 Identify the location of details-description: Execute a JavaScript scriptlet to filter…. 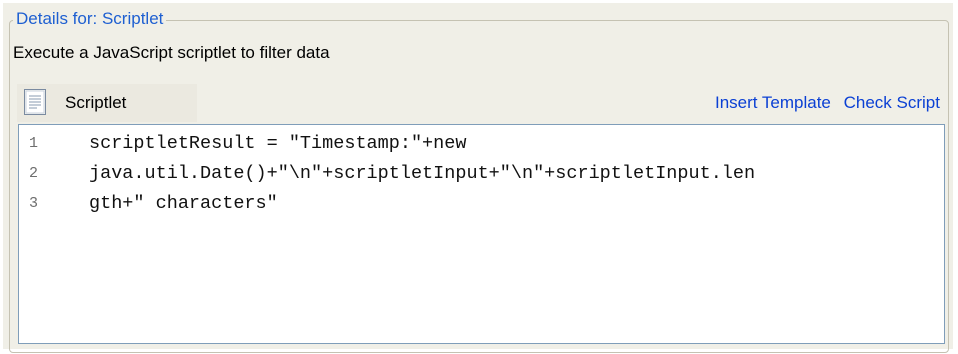
(171, 52).